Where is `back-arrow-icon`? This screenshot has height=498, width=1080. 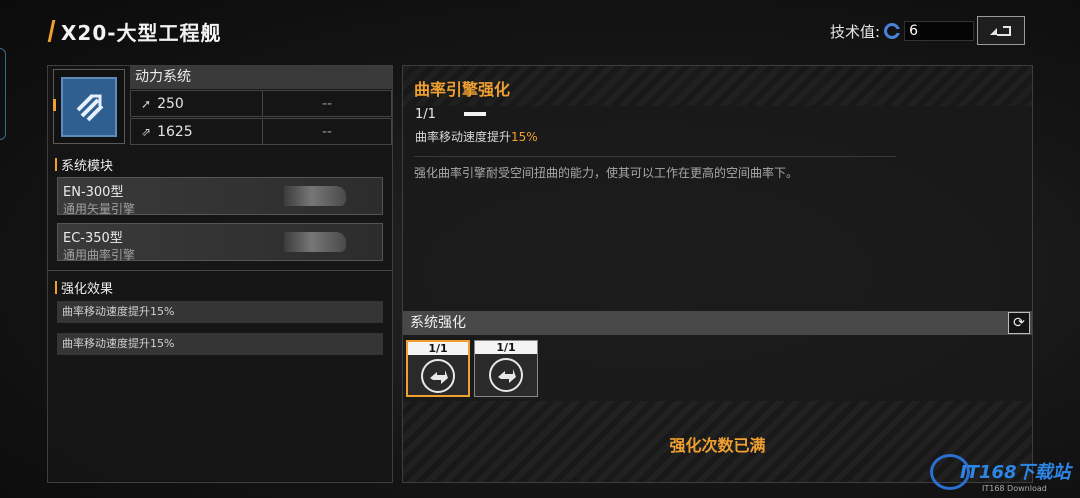
back-arrow-icon is located at coordinates (1000, 30).